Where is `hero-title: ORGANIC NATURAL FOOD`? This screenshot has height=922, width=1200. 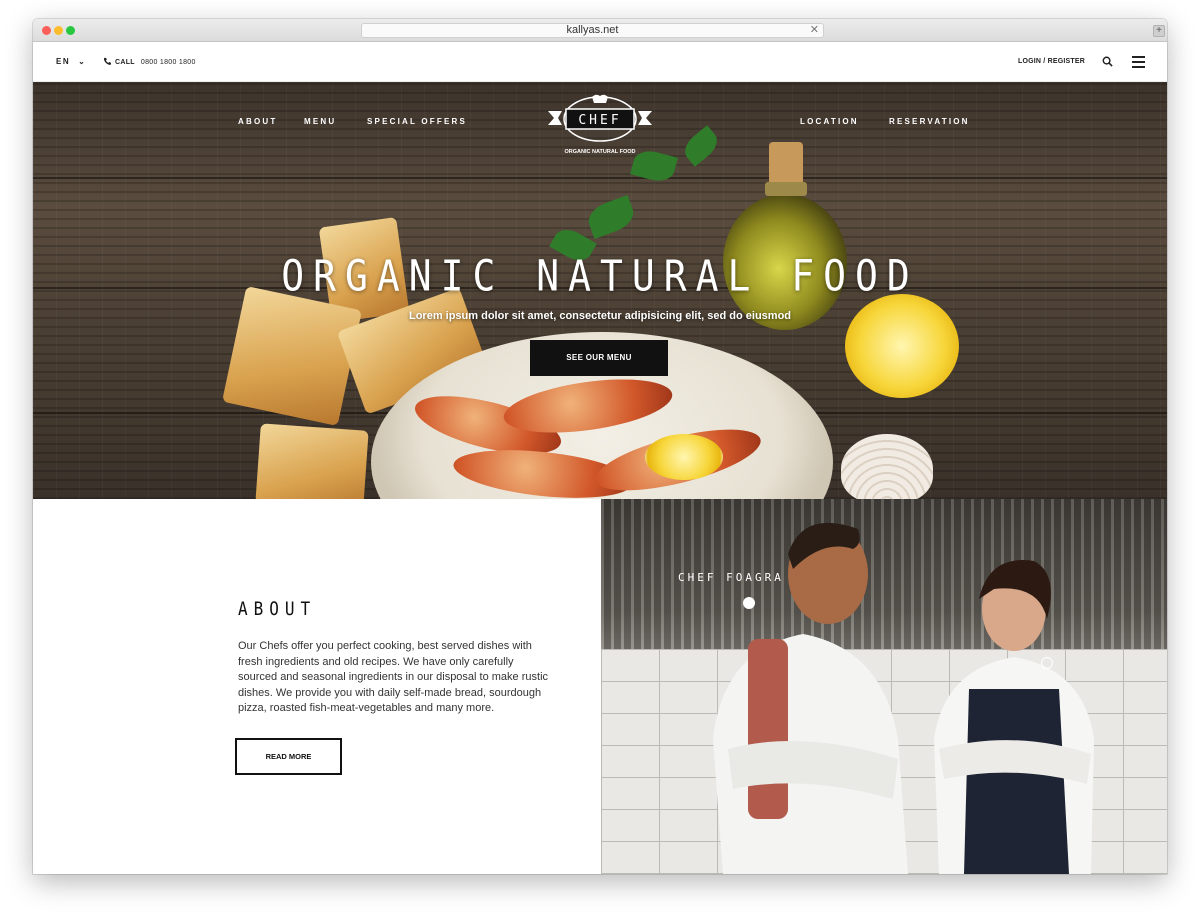 hero-title: ORGANIC NATURAL FOOD is located at coordinates (600, 276).